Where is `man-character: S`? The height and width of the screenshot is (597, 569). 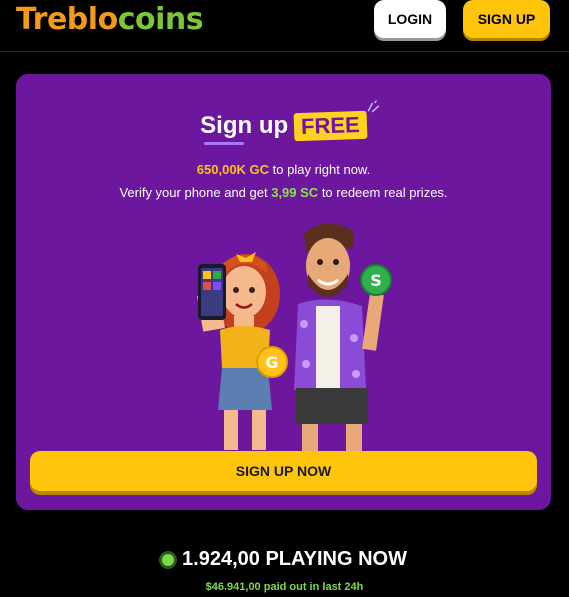 man-character: S is located at coordinates (343, 337).